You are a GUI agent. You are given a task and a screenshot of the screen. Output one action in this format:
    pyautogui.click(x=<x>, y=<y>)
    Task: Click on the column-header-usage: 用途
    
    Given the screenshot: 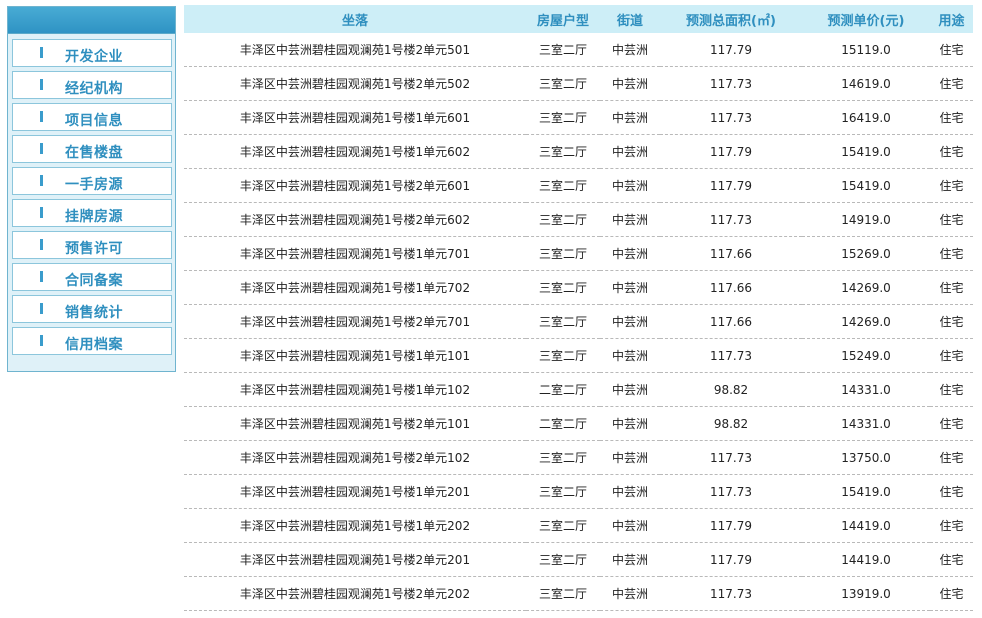 What is the action you would take?
    pyautogui.click(x=951, y=19)
    